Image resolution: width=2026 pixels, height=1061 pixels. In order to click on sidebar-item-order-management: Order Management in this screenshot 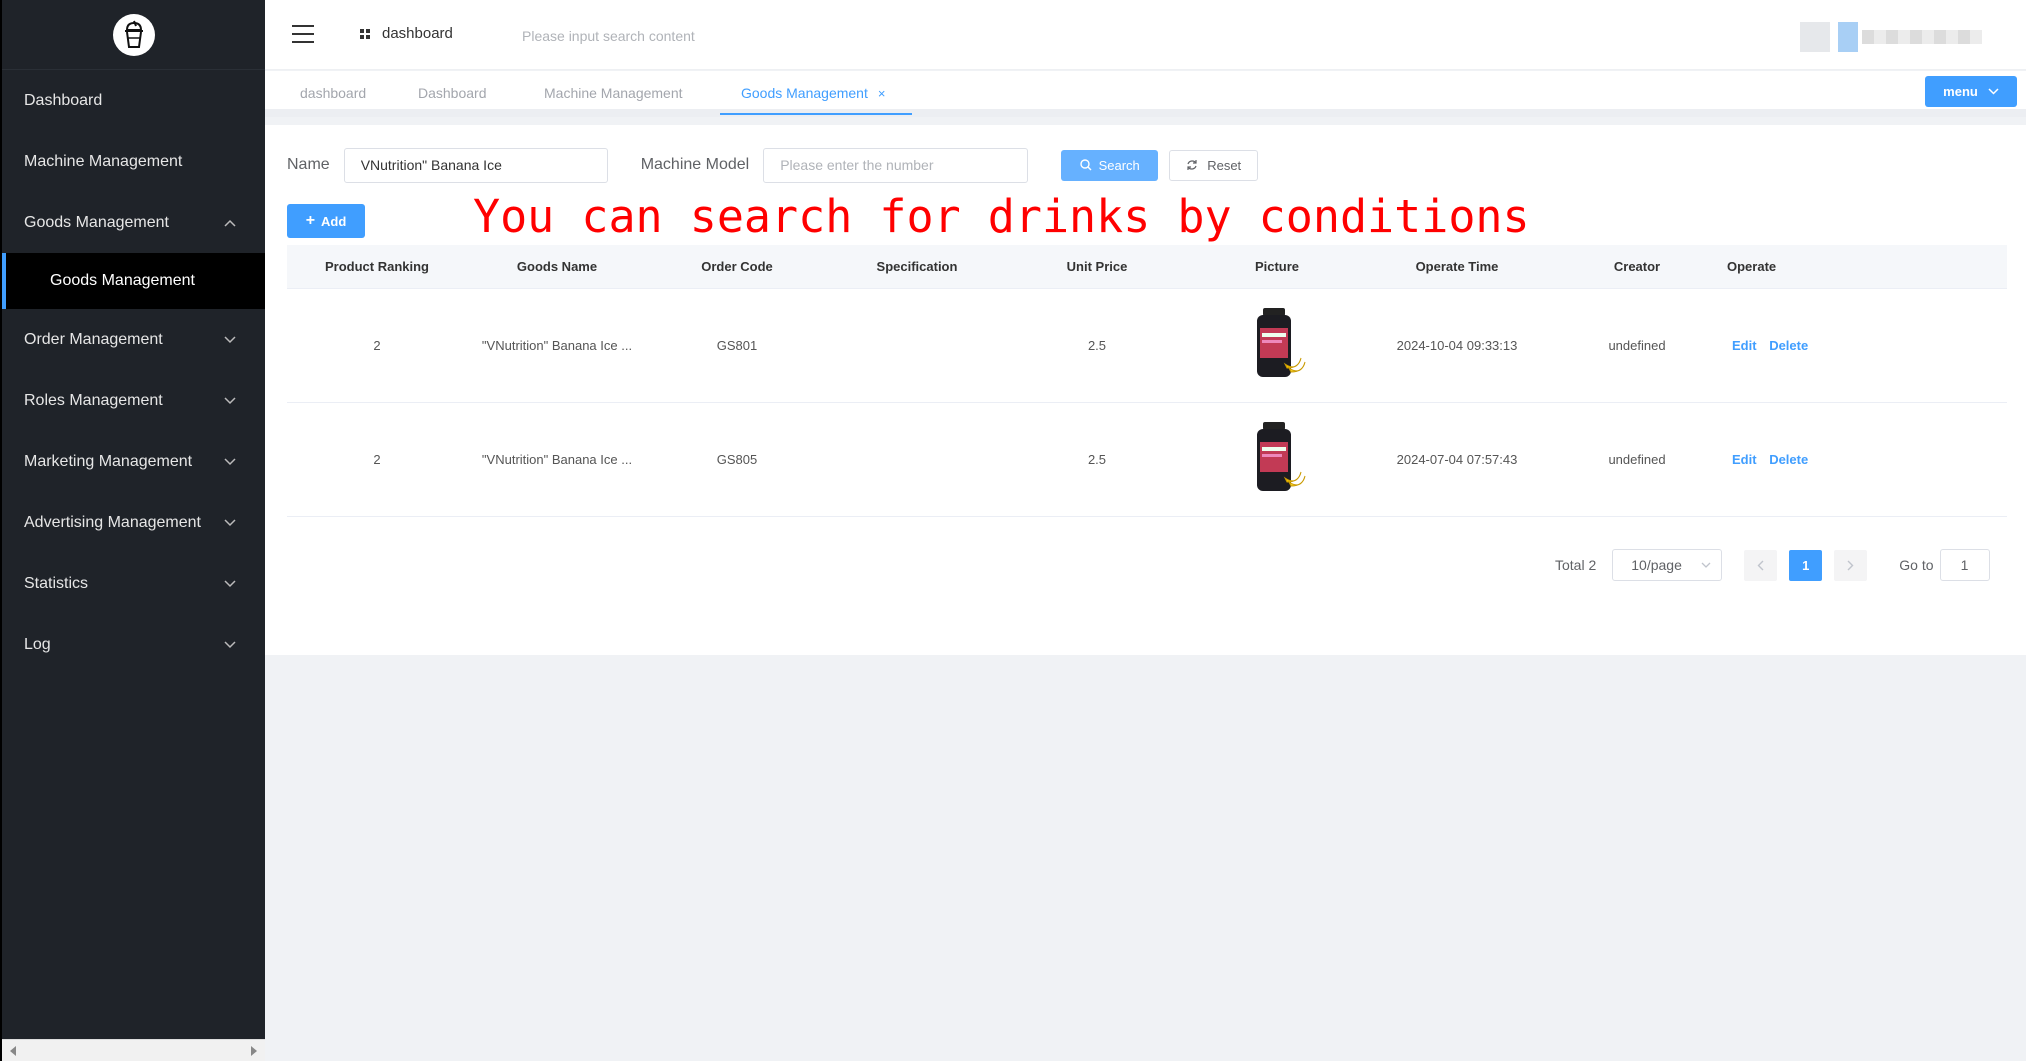, I will do `click(133, 339)`.